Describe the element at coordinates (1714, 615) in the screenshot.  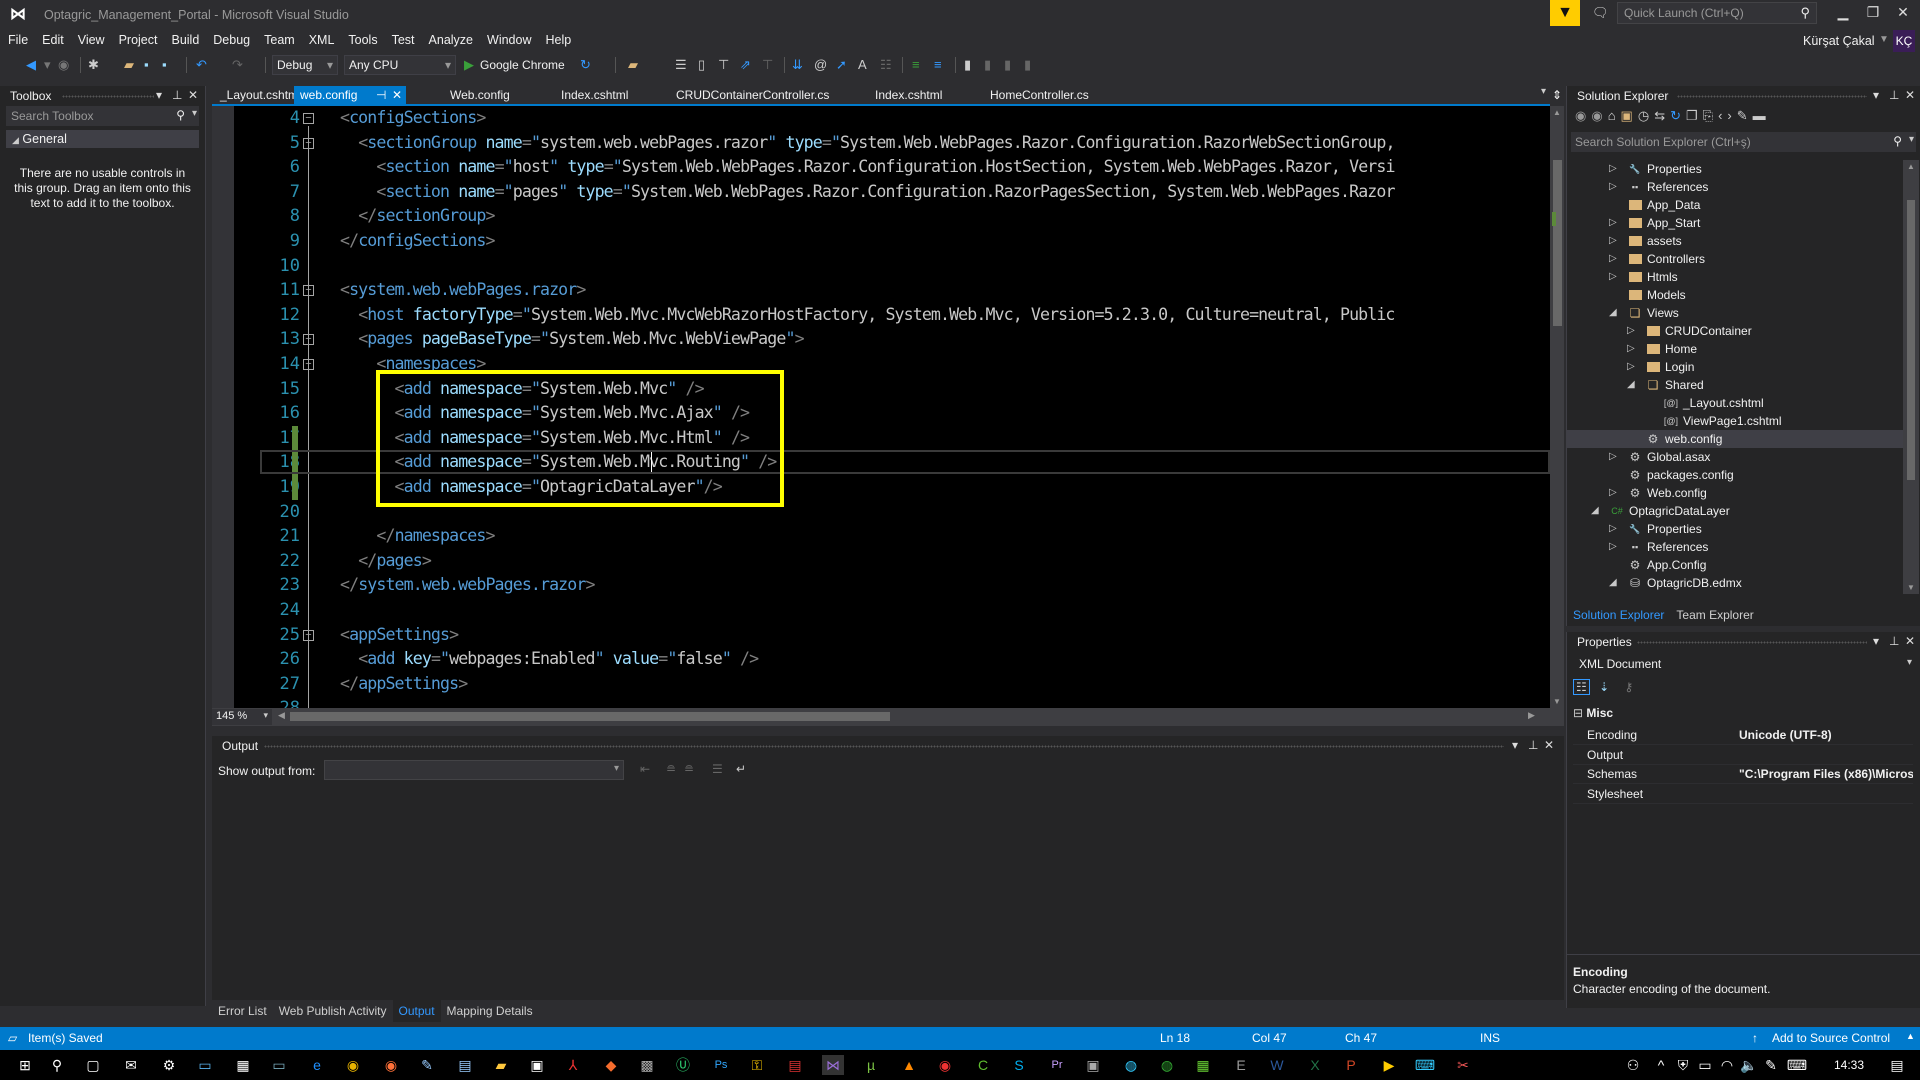
I see `tab-team-explorer: Team Explorer` at that location.